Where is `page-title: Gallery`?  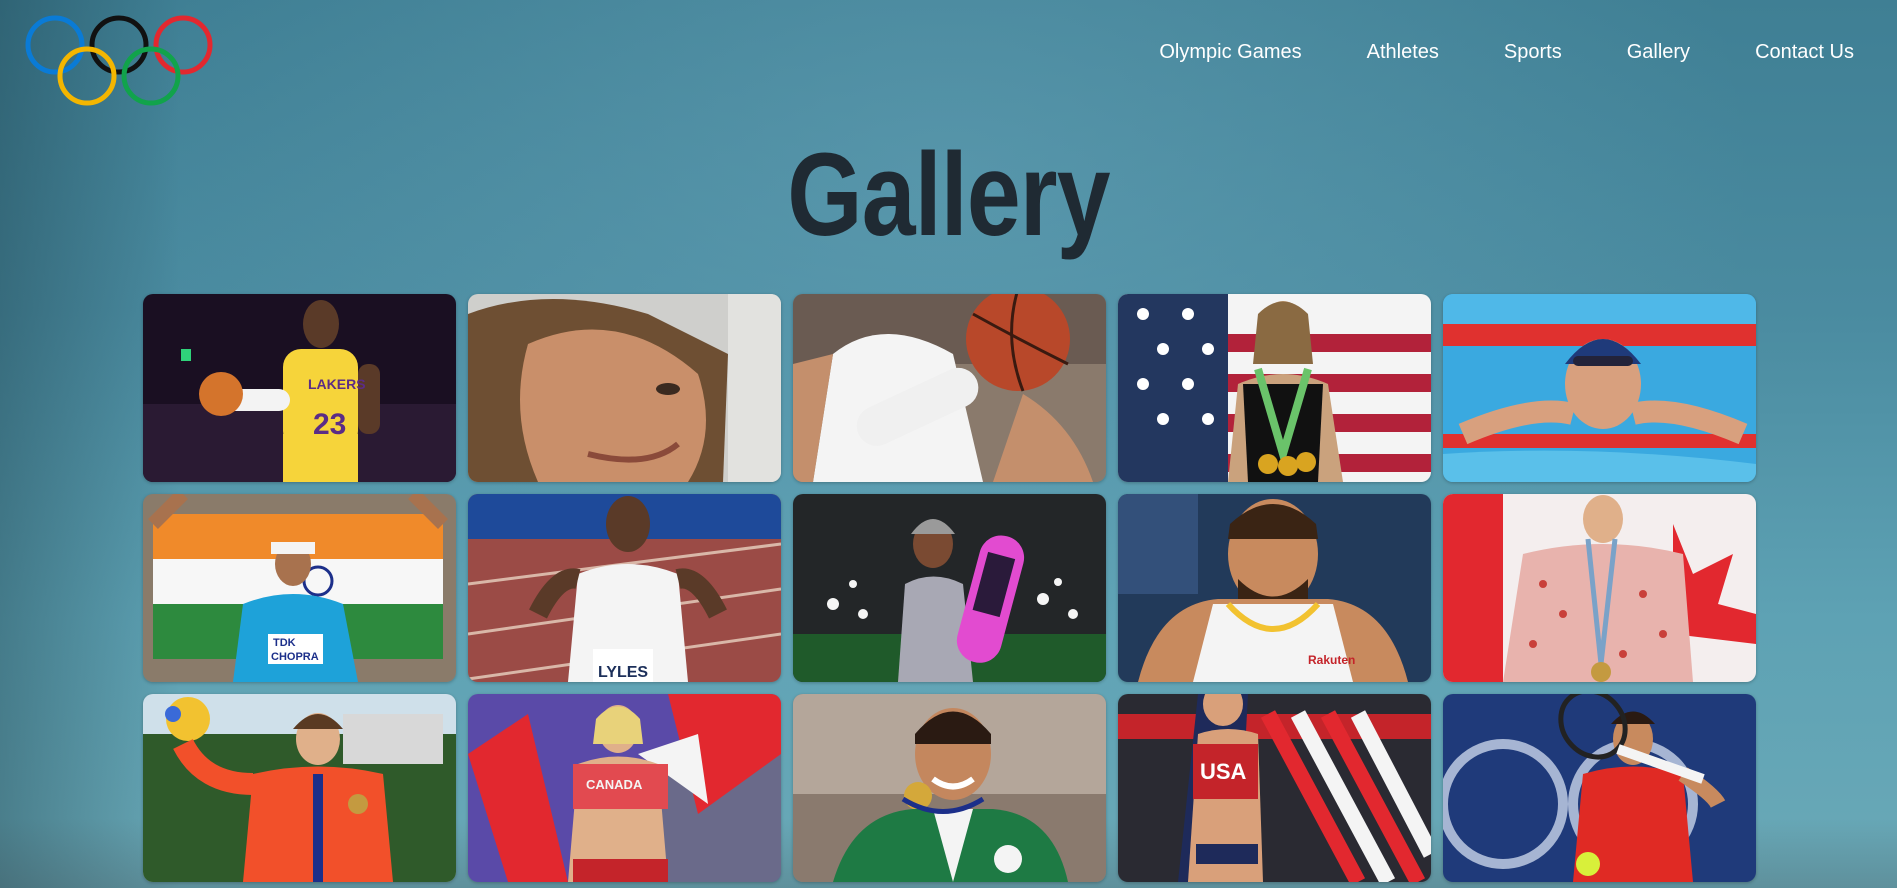
page-title: Gallery is located at coordinates (948, 195).